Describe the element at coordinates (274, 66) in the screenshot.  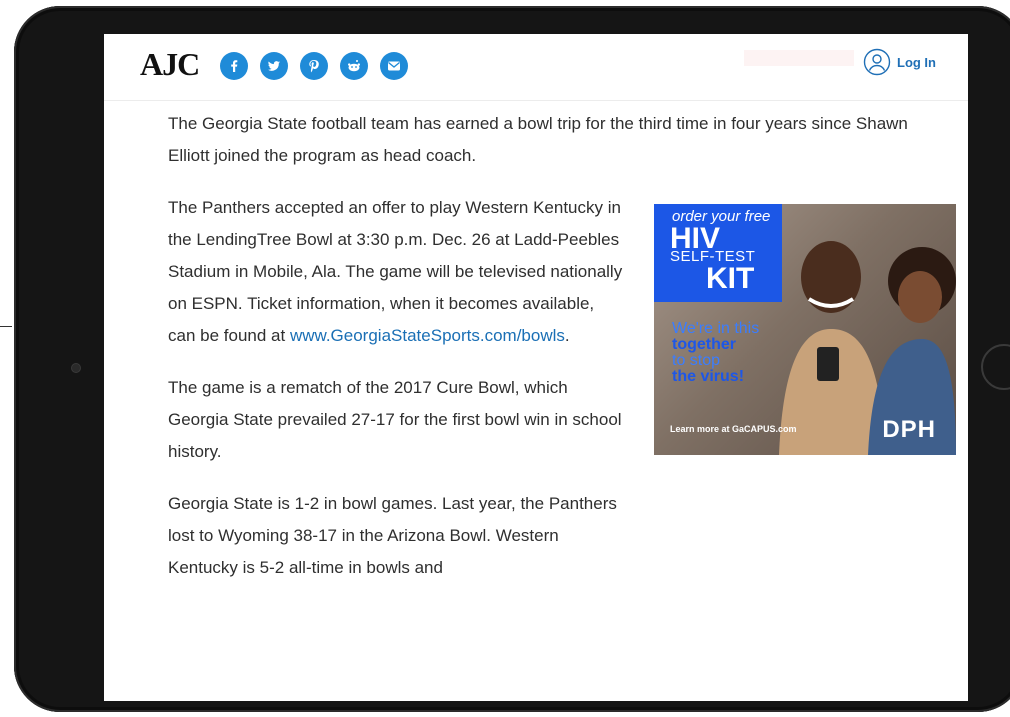
I see `twitter-icon` at that location.